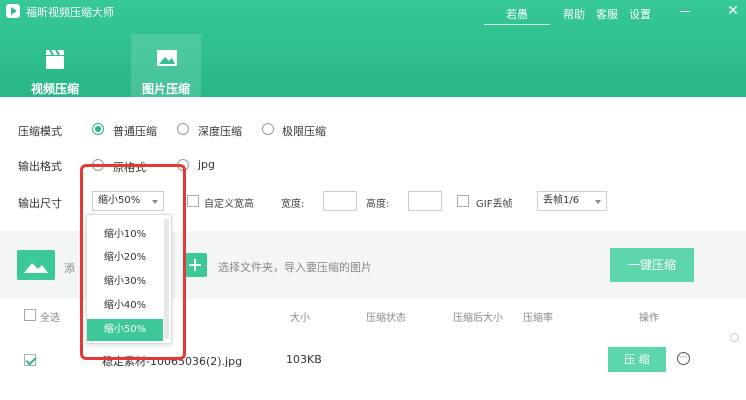 Image resolution: width=746 pixels, height=400 pixels. What do you see at coordinates (229, 204) in the screenshot?
I see `custom-size-label: 自定义宽高` at bounding box center [229, 204].